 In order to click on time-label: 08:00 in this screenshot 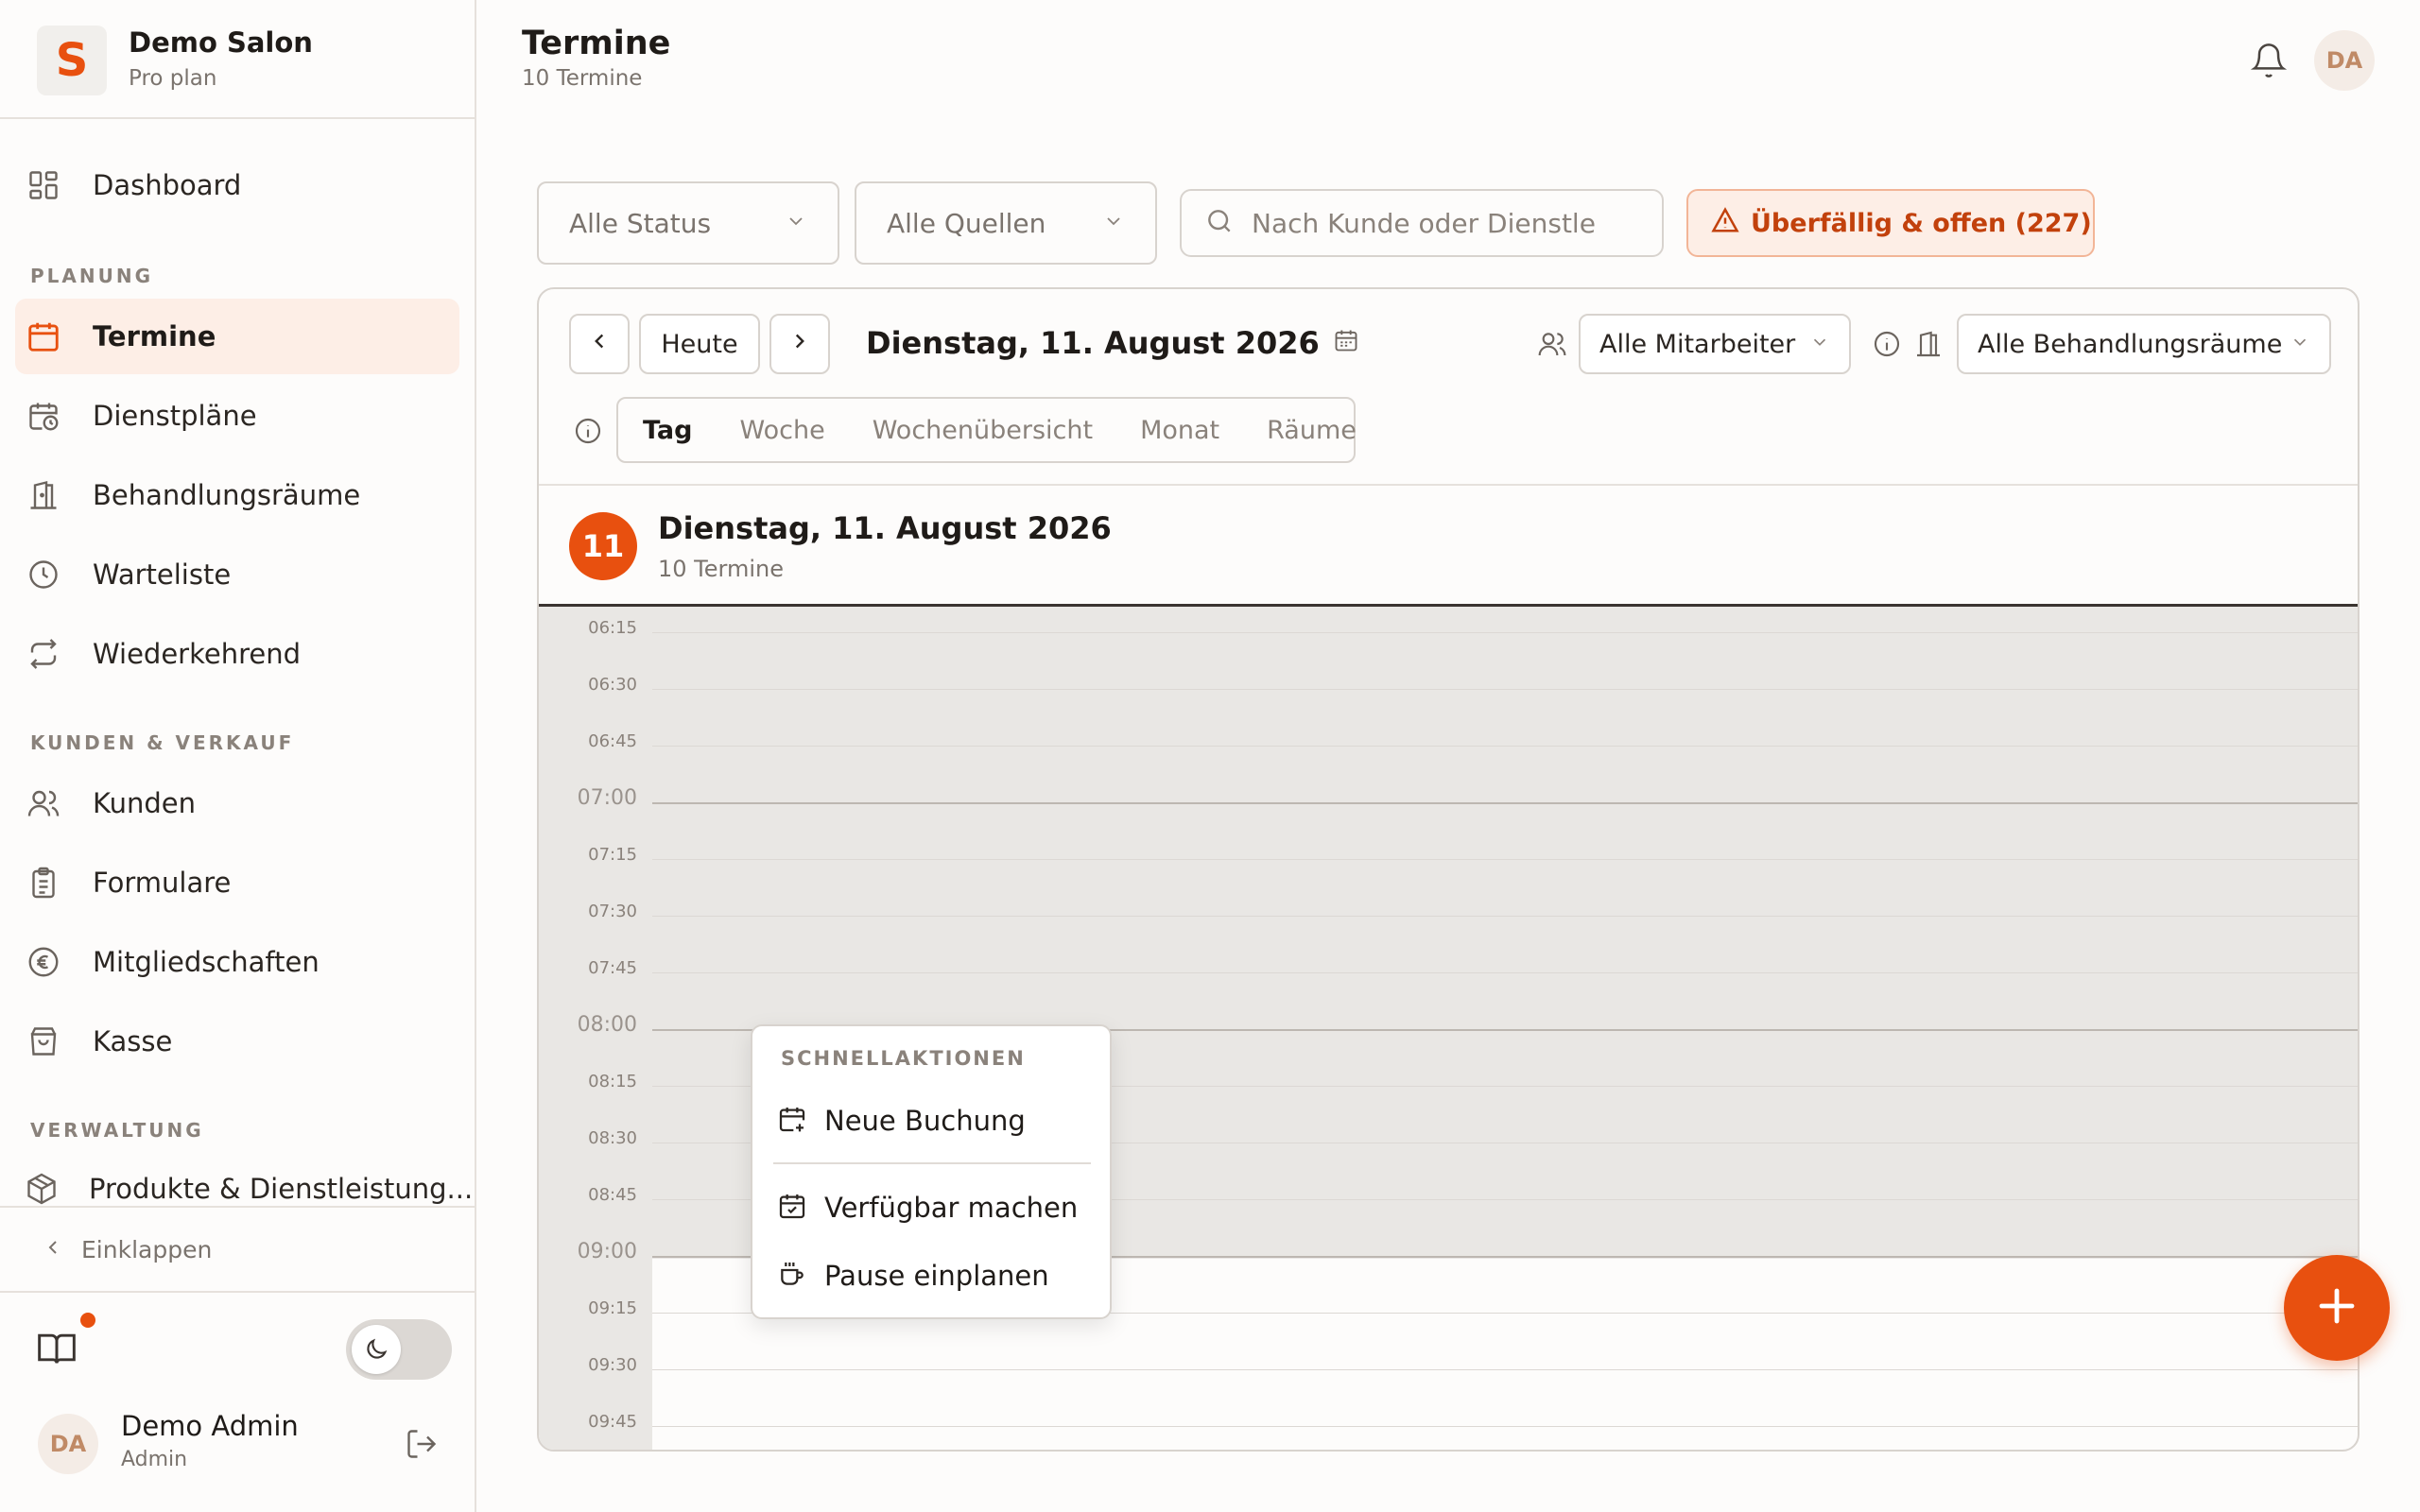, I will do `click(607, 1025)`.